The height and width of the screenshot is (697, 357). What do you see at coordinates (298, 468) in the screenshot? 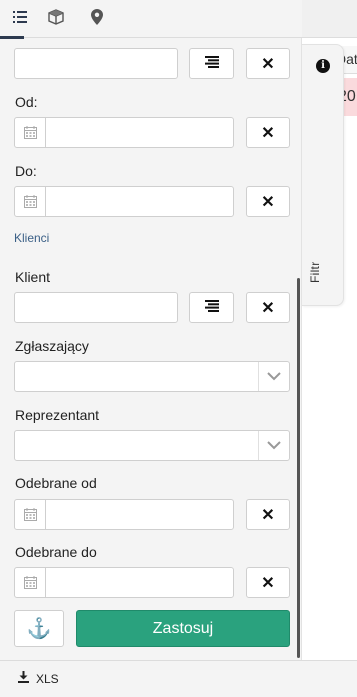
I see `panel-scrollbar` at bounding box center [298, 468].